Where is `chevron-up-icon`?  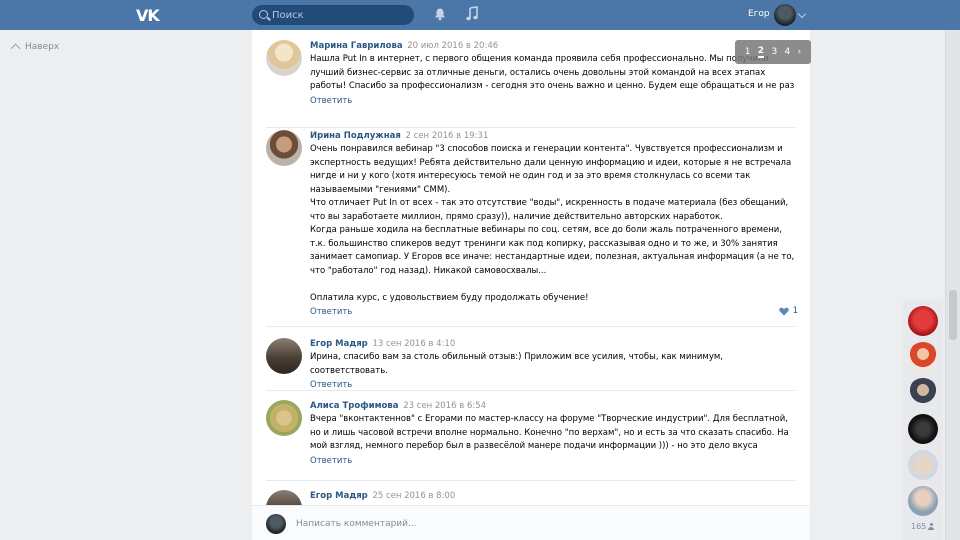 chevron-up-icon is located at coordinates (15, 48).